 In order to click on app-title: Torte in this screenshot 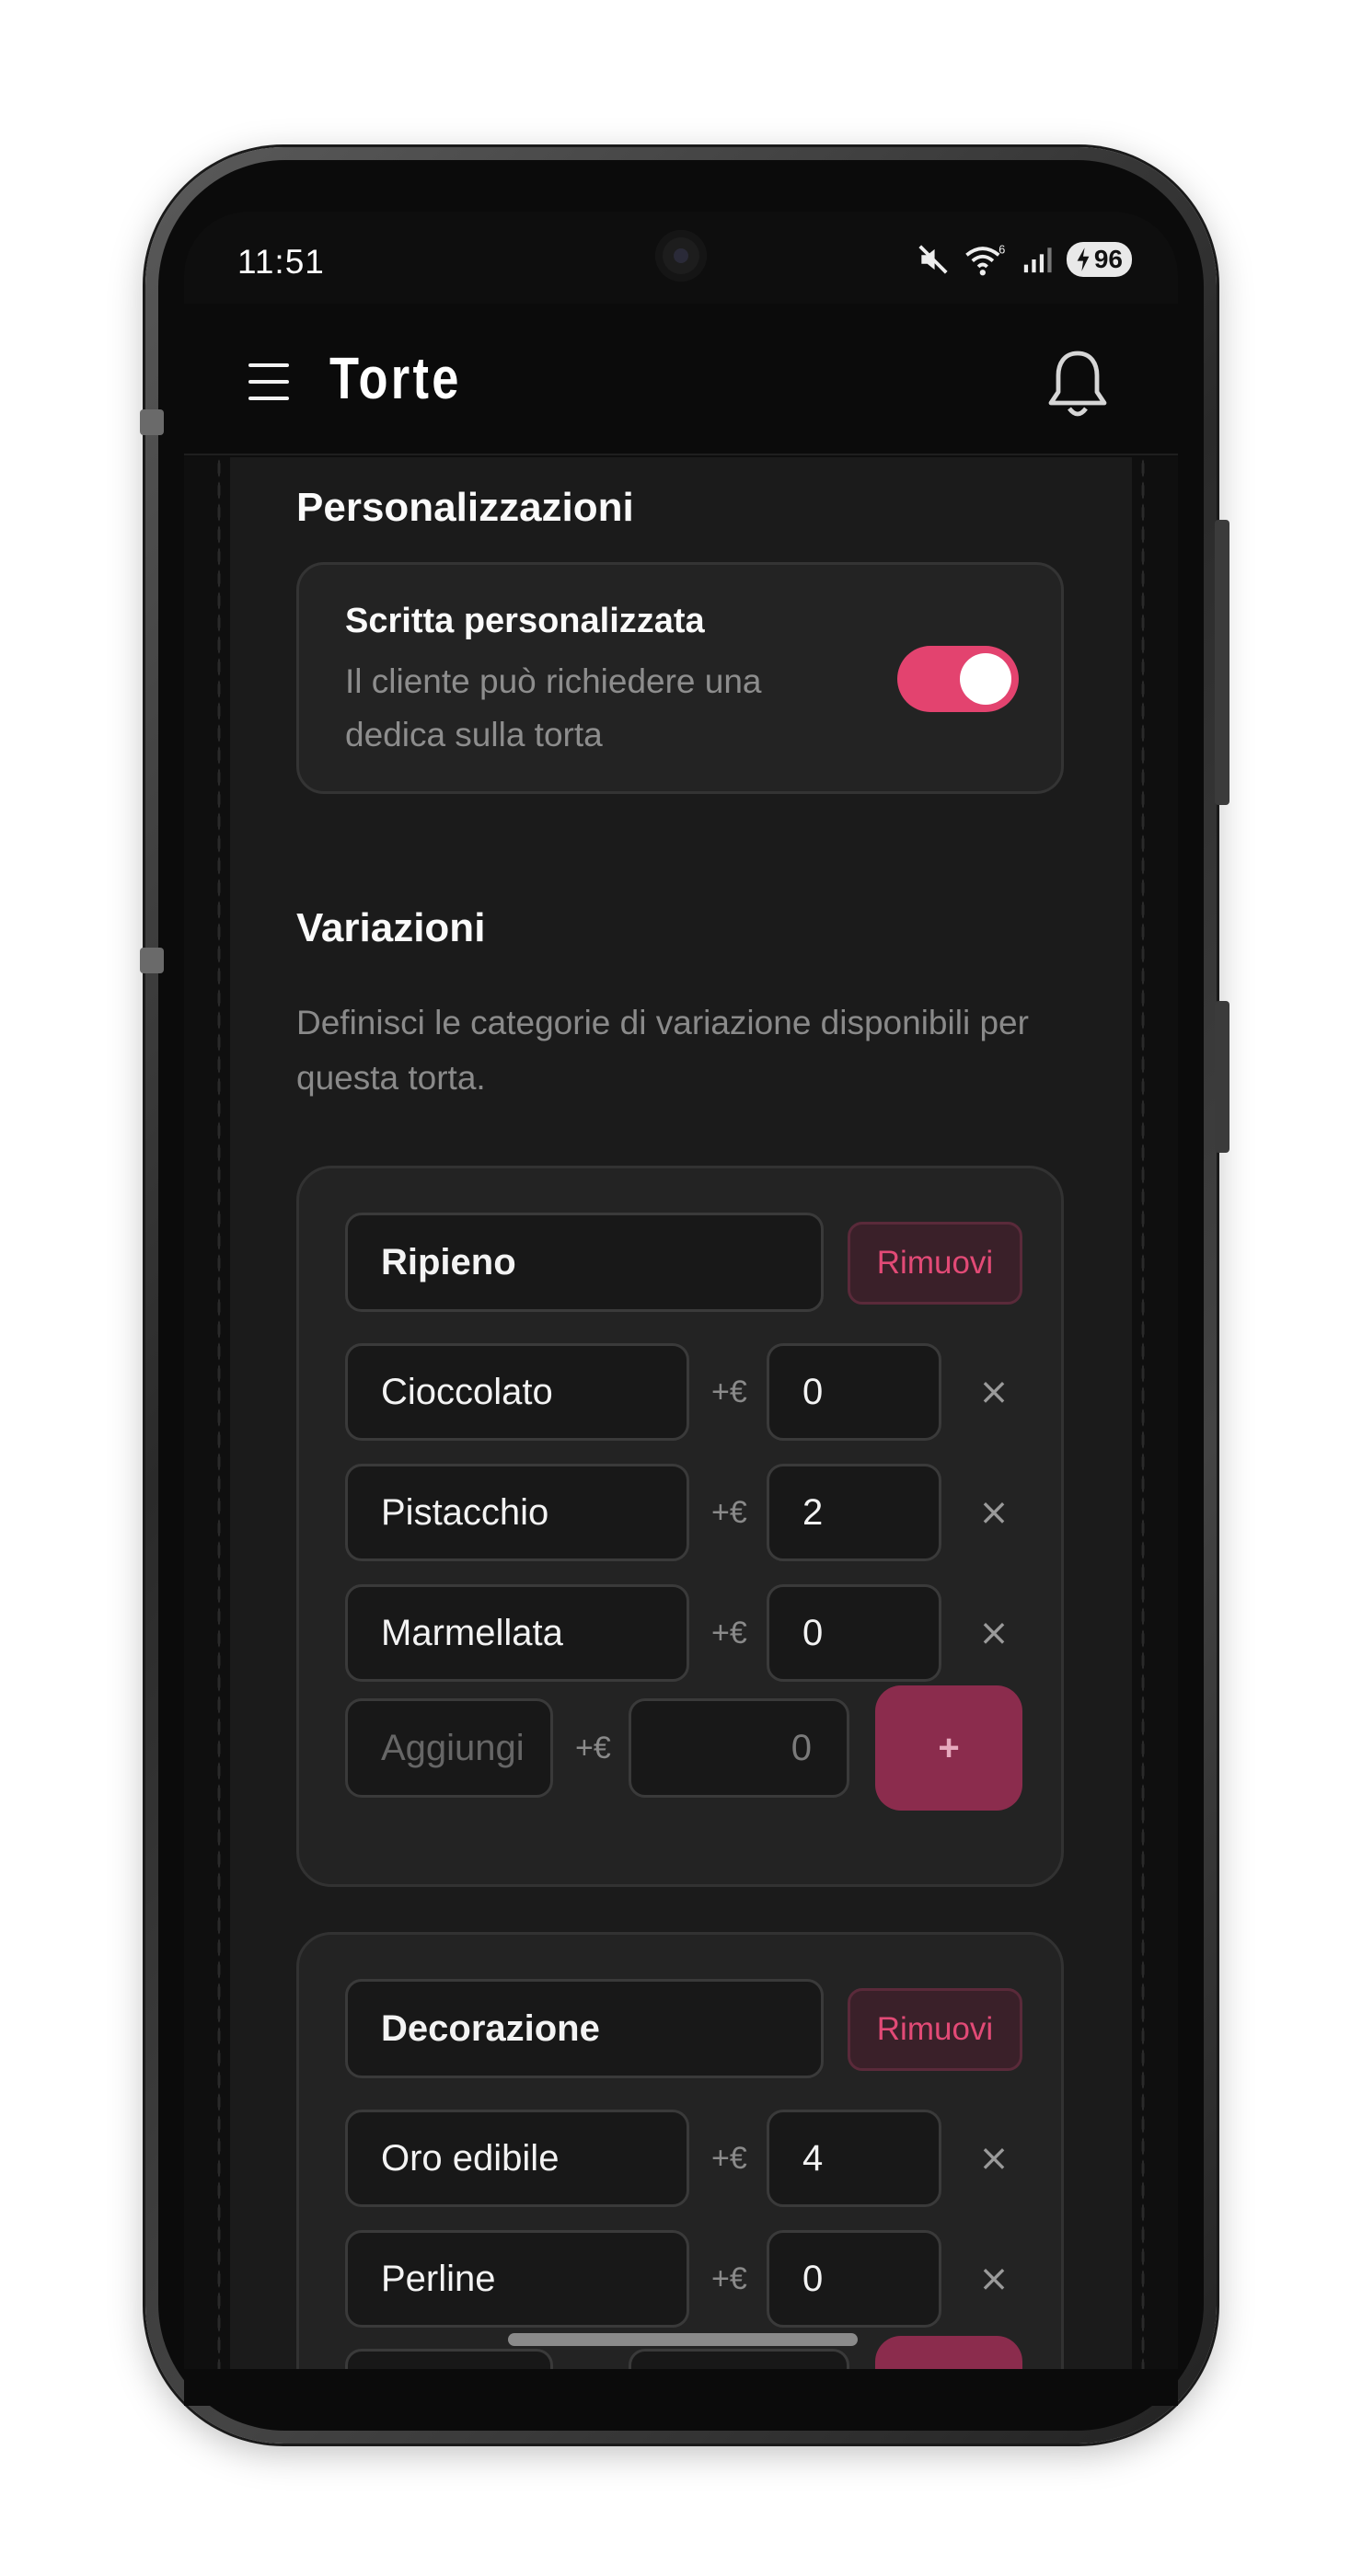, I will do `click(395, 378)`.